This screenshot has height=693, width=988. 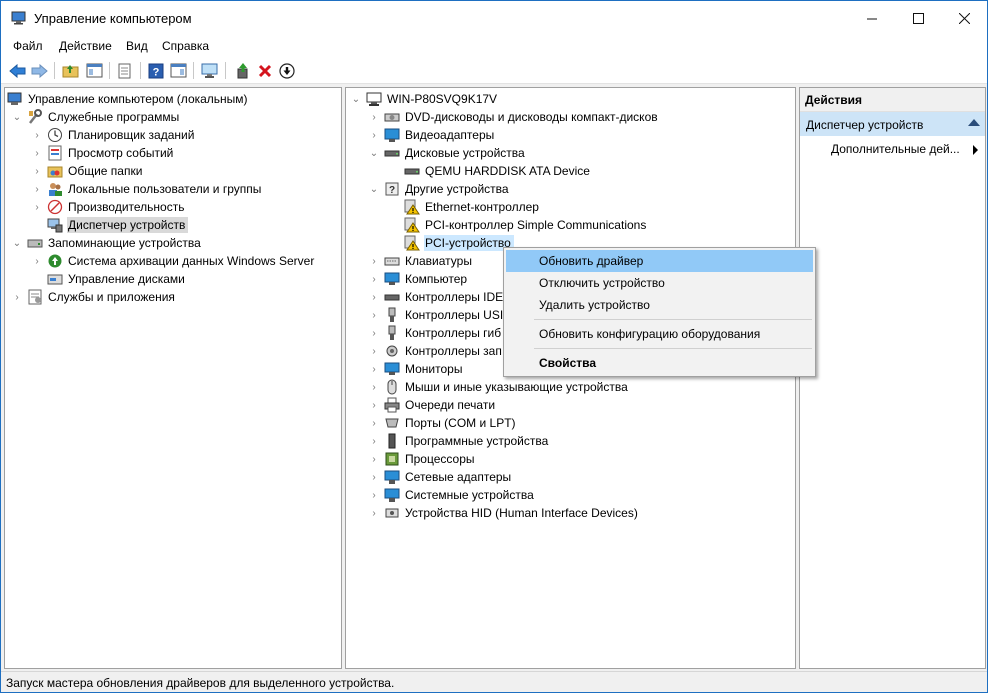 I want to click on monitor-icon, so click(x=392, y=369).